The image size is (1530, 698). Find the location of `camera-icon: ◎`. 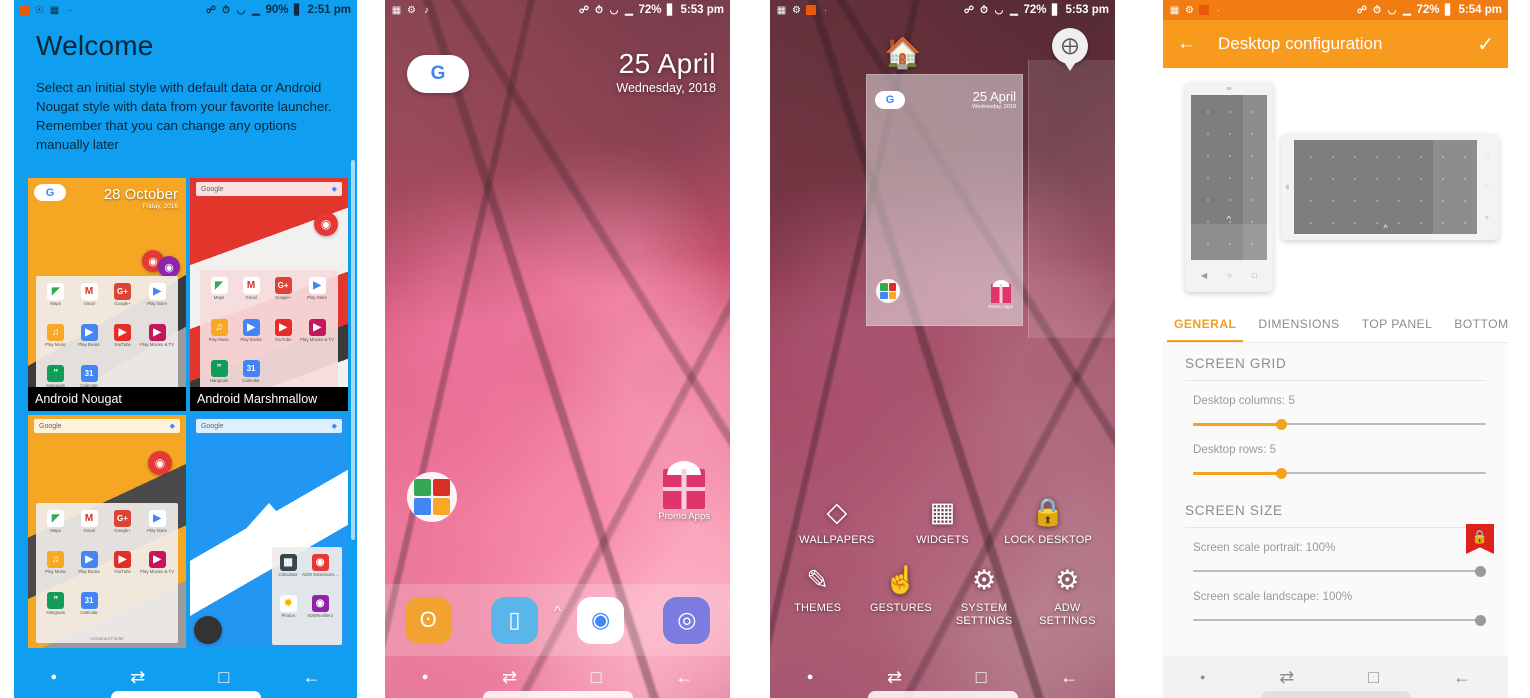

camera-icon: ◎ is located at coordinates (687, 620).